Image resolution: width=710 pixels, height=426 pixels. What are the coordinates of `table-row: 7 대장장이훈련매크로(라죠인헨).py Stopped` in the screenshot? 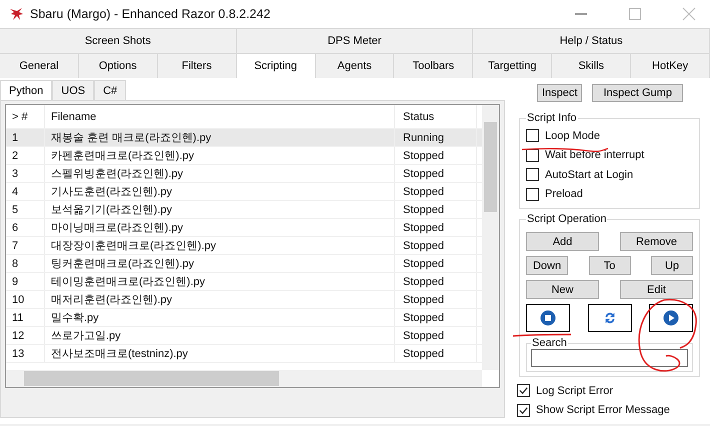 It's located at (244, 246).